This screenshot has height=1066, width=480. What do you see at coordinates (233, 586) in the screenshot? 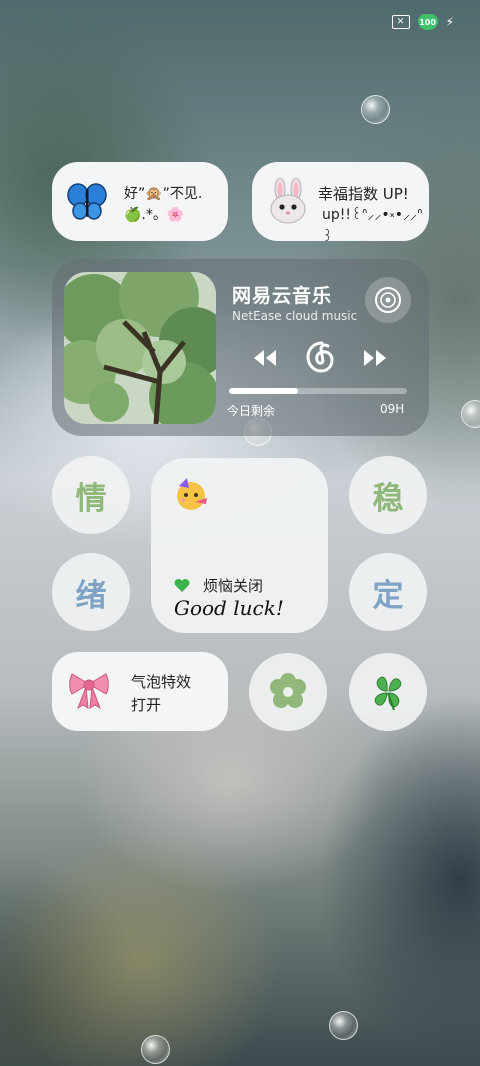
I see `center-line1: 烦恼关闭` at bounding box center [233, 586].